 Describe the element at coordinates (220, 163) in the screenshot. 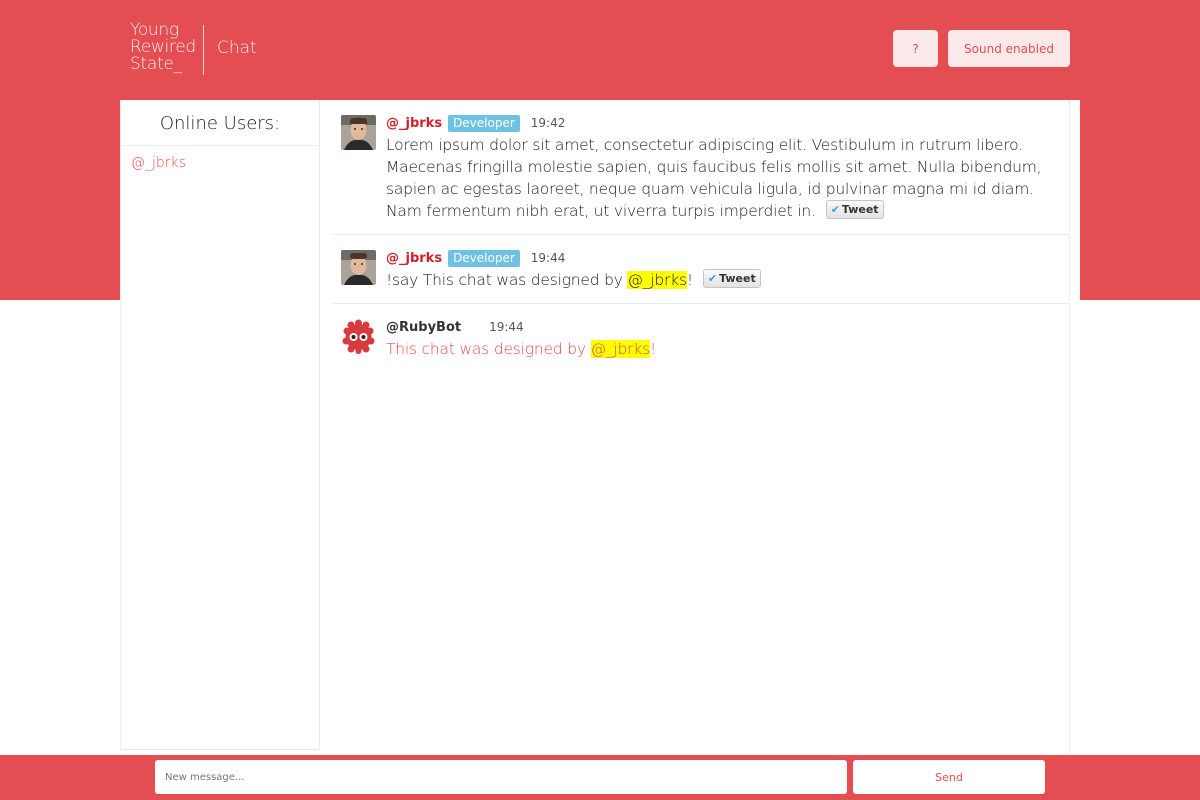

I see `sidebar-user-jbrks: @_jbrks` at that location.